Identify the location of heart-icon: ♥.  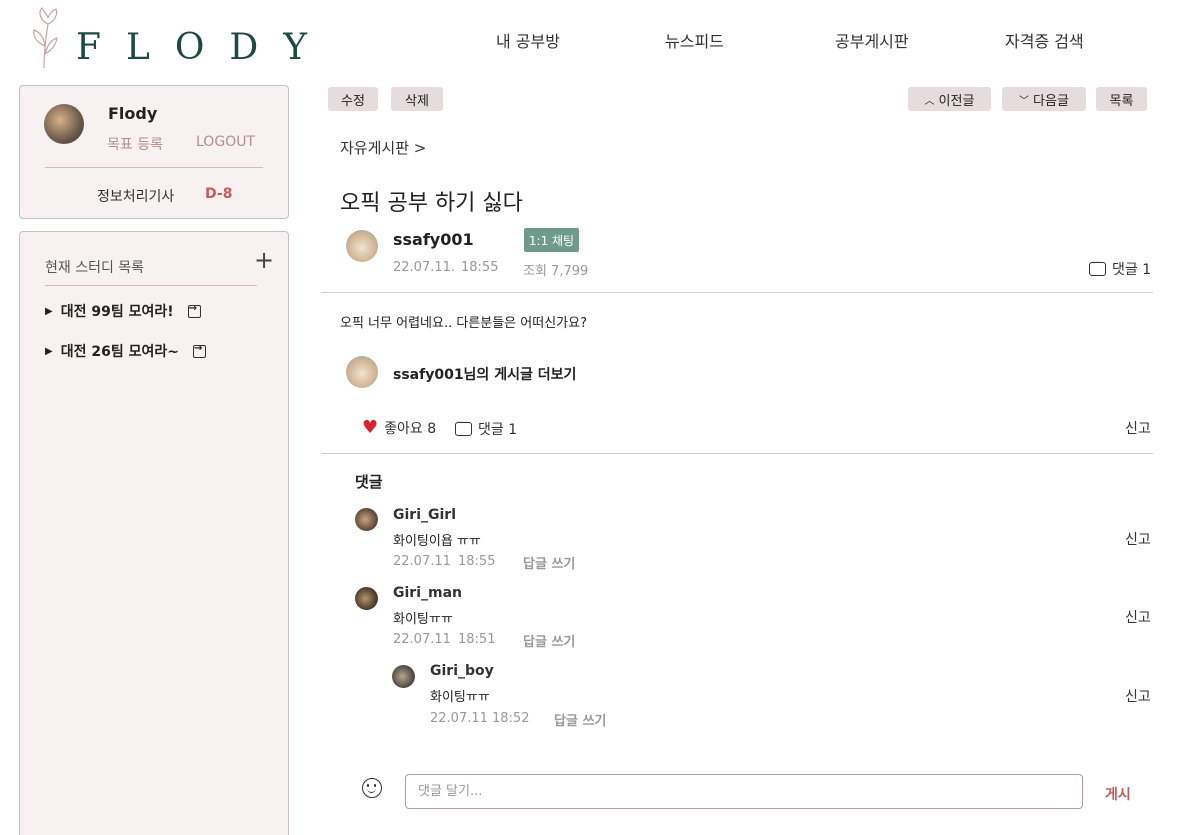
(370, 427).